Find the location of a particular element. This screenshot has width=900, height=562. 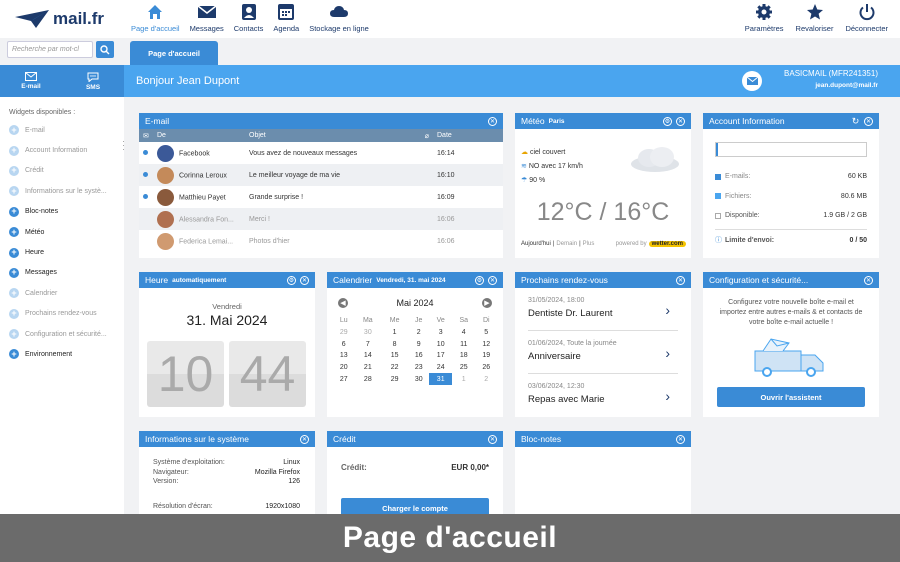

weather-today-link: Aujourd'hui is located at coordinates (536, 244).